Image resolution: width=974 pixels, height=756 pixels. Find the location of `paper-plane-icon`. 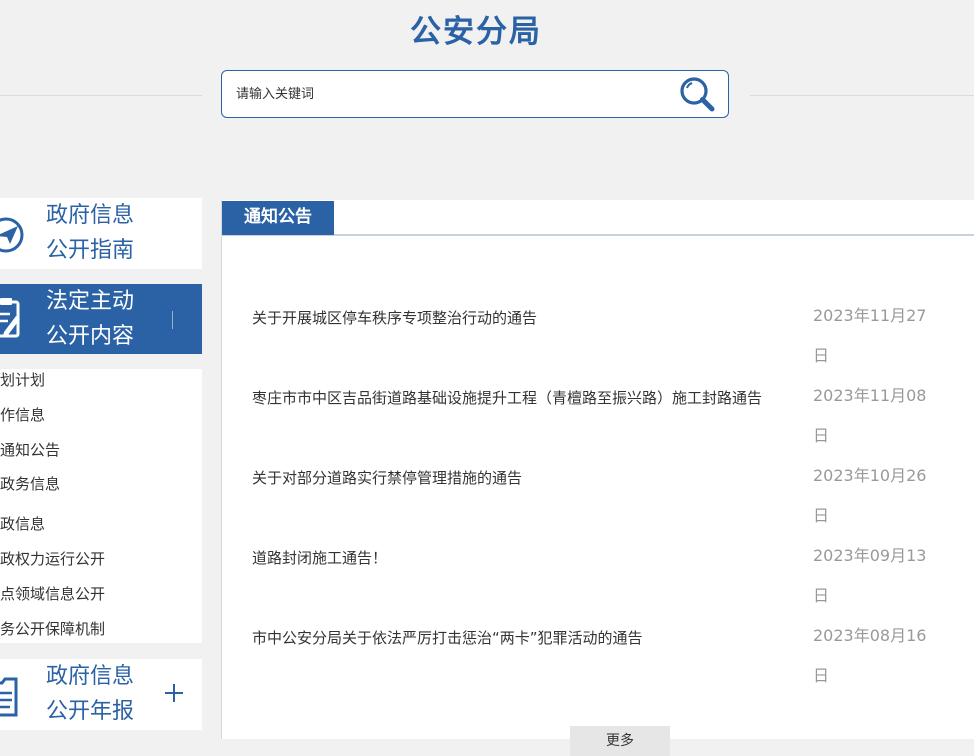

paper-plane-icon is located at coordinates (12, 235).